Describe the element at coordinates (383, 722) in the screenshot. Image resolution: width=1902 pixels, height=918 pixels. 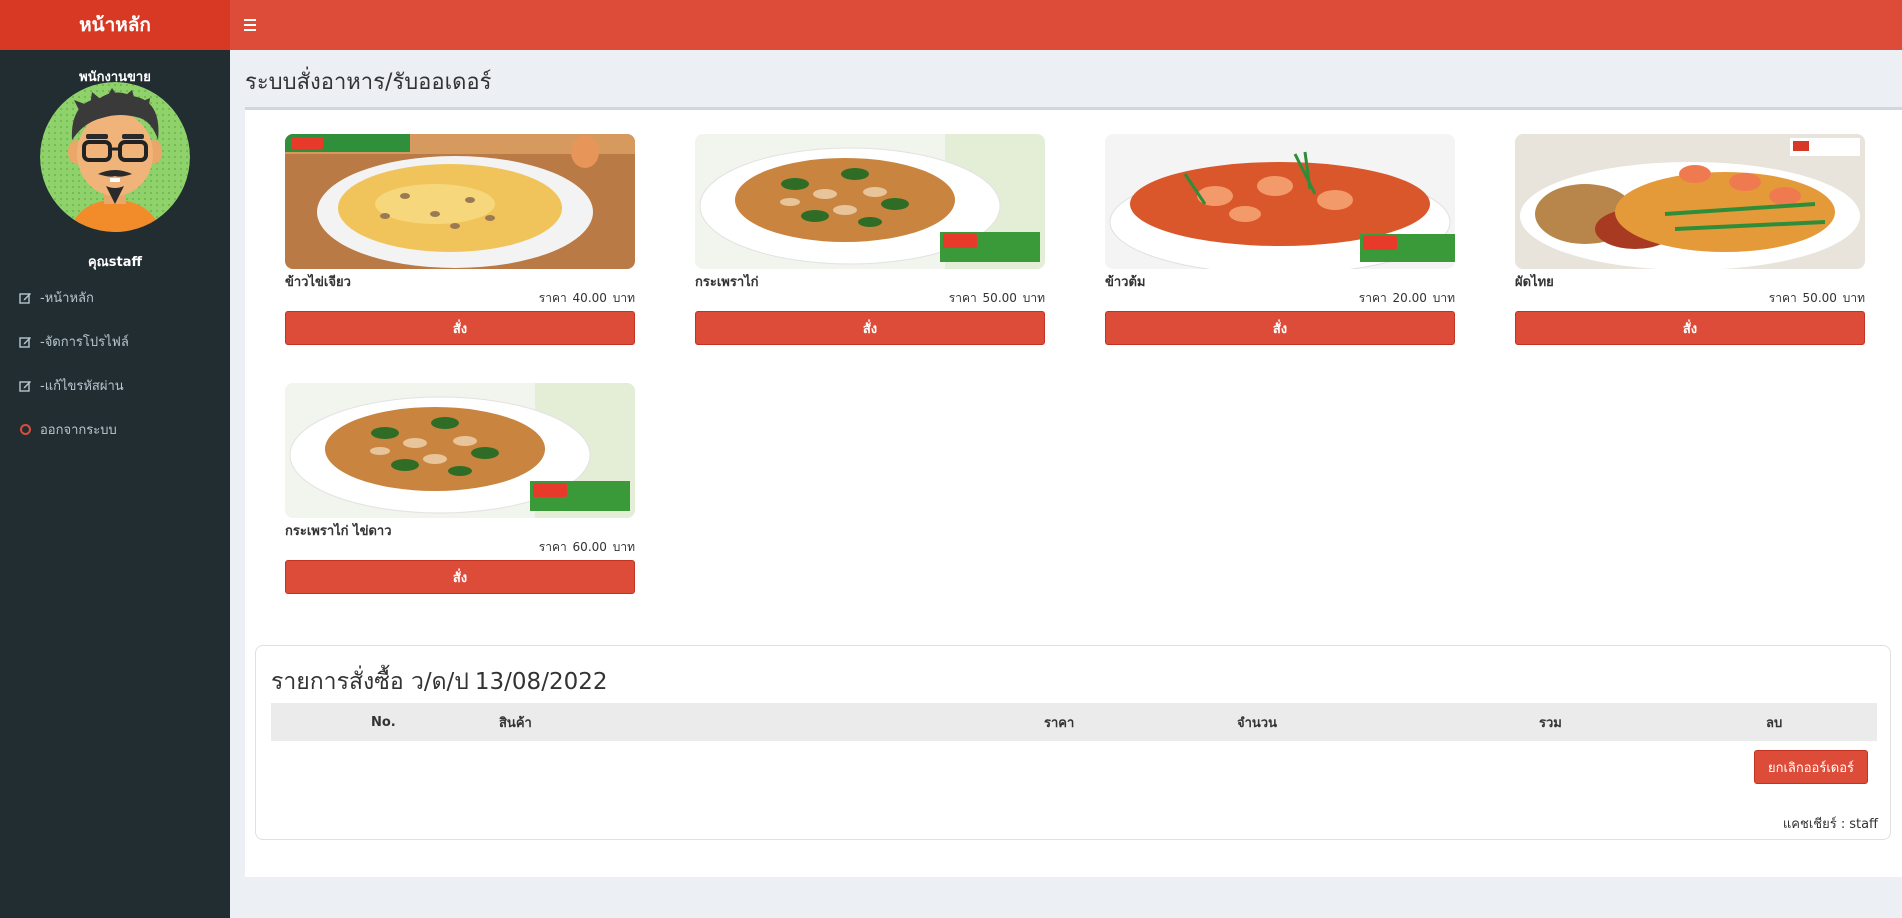
I see `column-header: No.` at that location.